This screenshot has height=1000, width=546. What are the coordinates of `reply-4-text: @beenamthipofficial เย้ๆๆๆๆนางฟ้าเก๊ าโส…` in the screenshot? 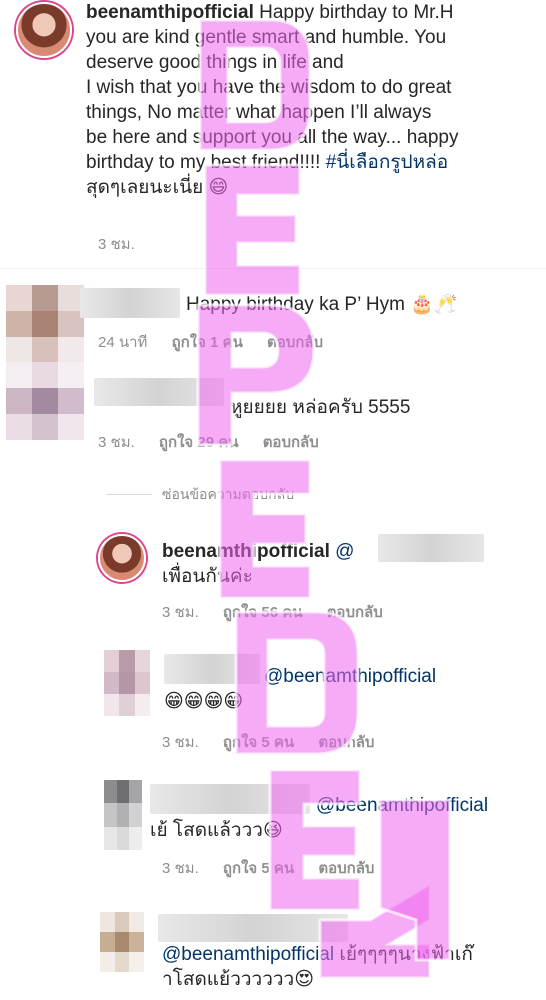 It's located at (352, 967).